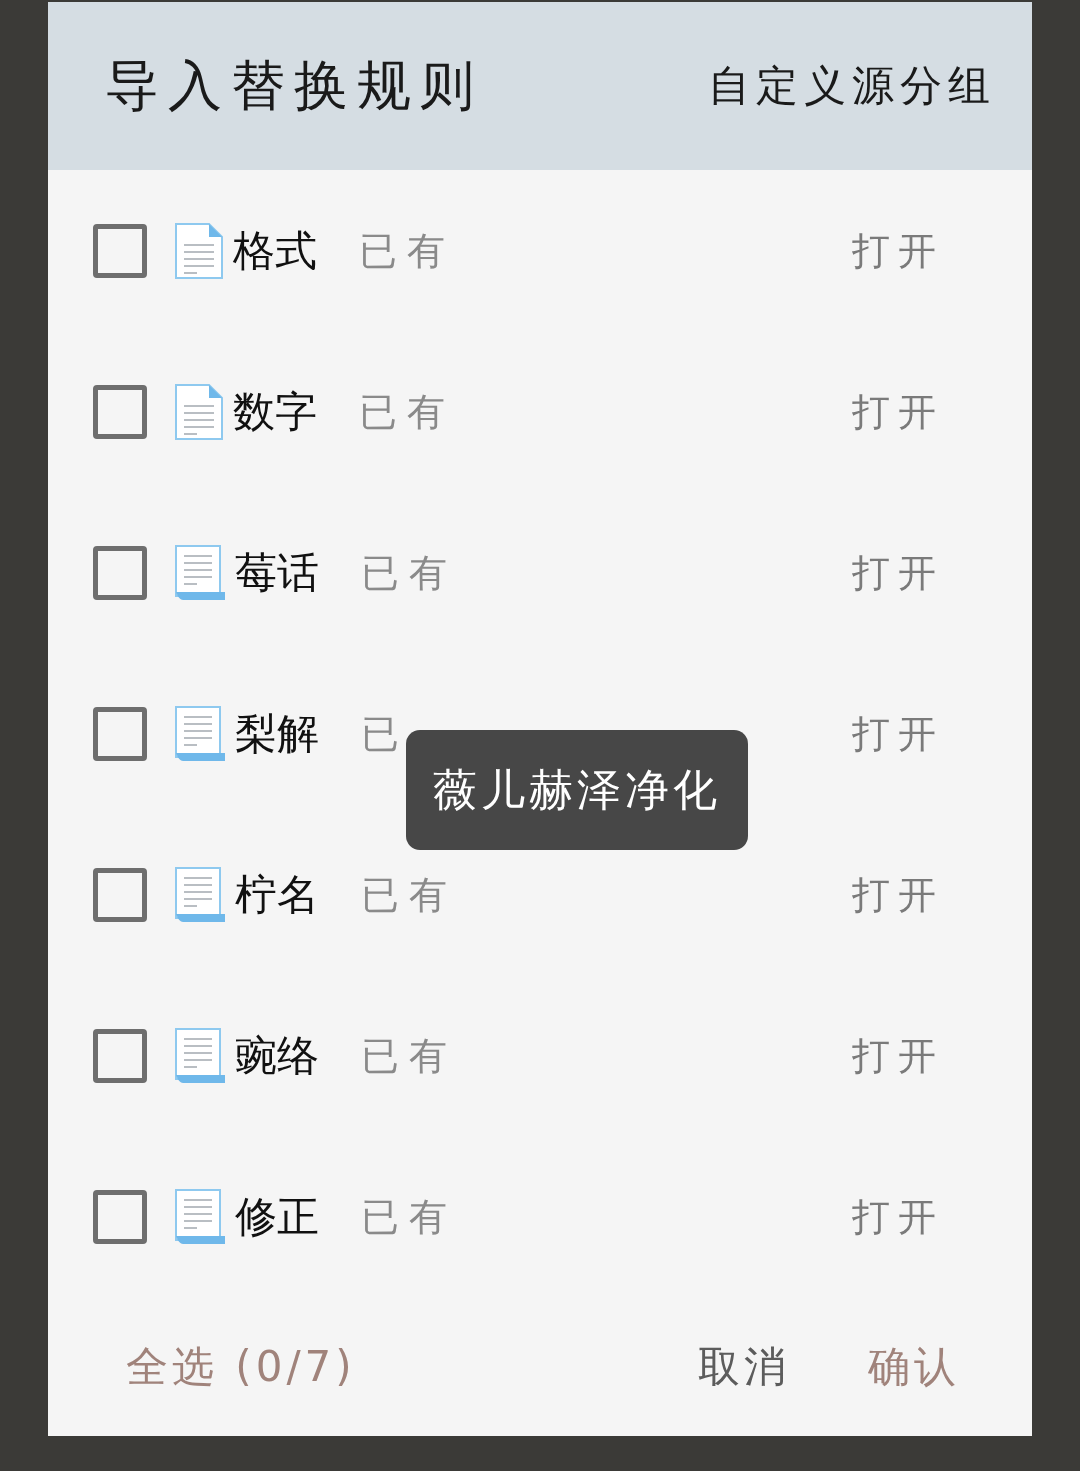  Describe the element at coordinates (577, 790) in the screenshot. I see `toast-message: 薇儿赫泽净化` at that location.